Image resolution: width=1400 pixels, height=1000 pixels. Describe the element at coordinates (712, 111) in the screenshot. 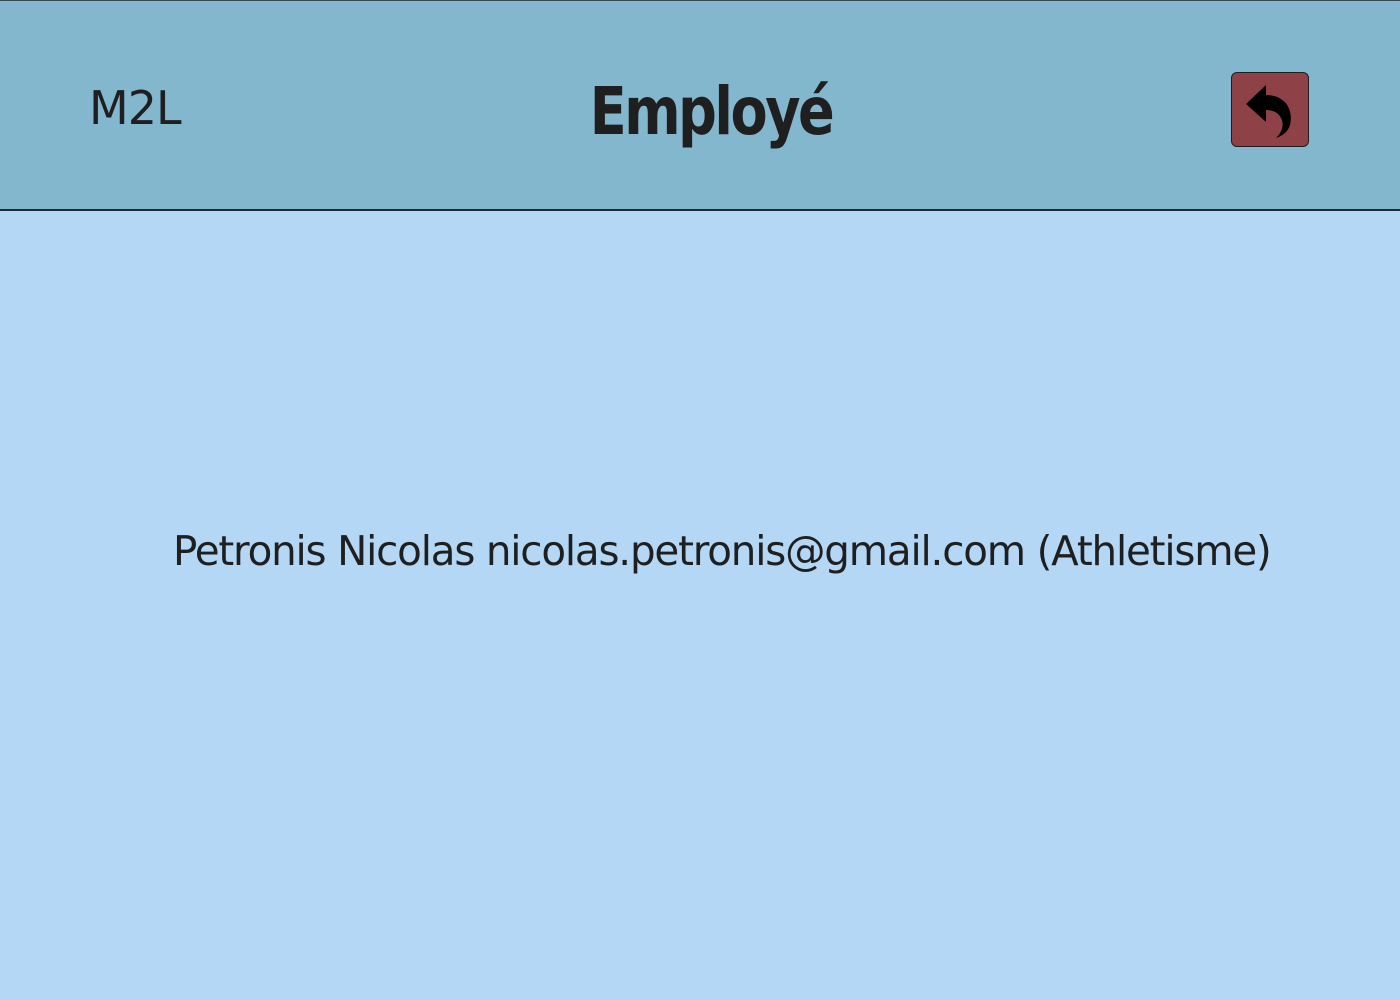

I see `page-title: Employé` at that location.